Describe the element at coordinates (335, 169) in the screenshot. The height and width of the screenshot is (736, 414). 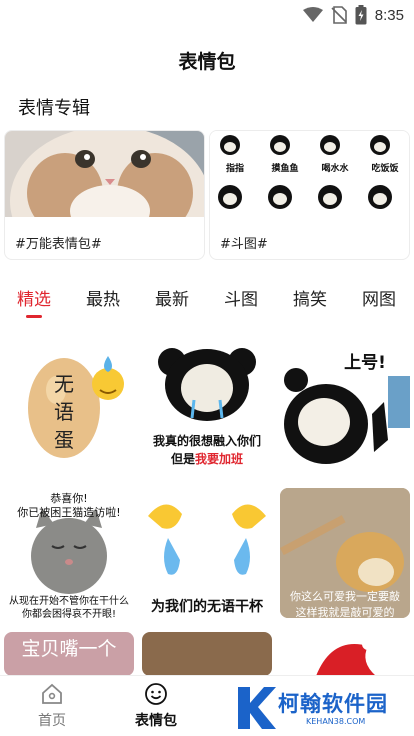
I see `panda-caption-3: 喝水水` at that location.